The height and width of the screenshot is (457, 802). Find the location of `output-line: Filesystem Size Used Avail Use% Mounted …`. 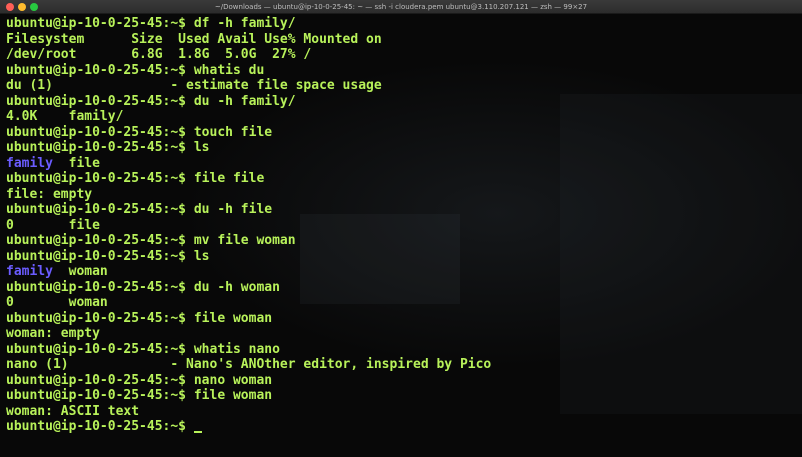

output-line: Filesystem Size Used Avail Use% Mounted … is located at coordinates (194, 39).